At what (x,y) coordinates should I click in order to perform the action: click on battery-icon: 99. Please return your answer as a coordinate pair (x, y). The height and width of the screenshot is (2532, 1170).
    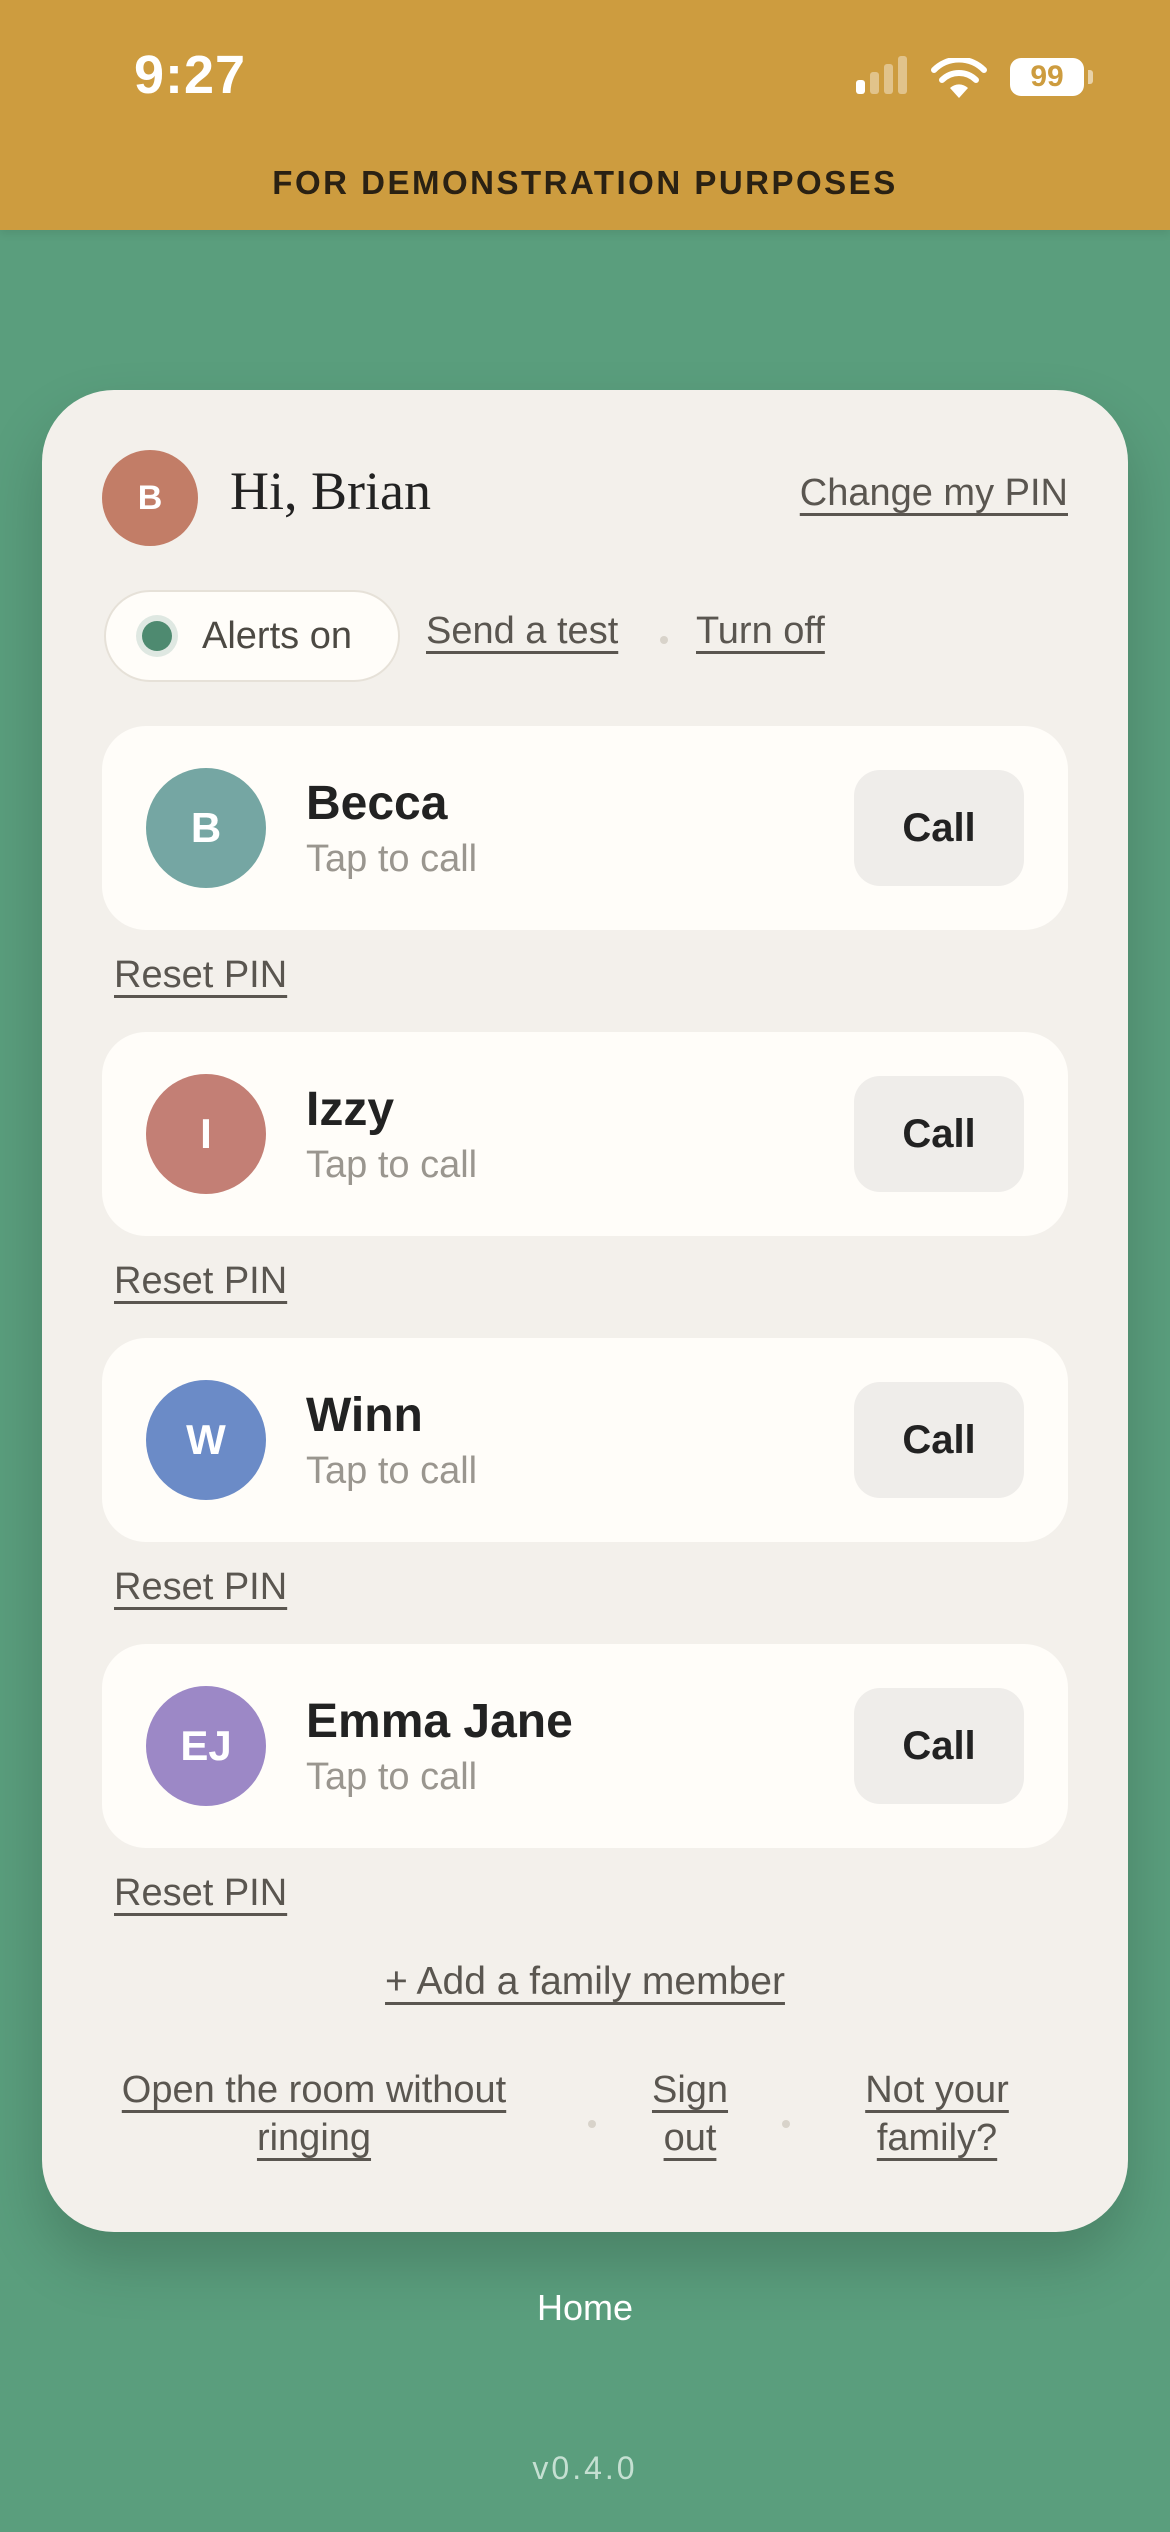
    Looking at the image, I should click on (1047, 77).